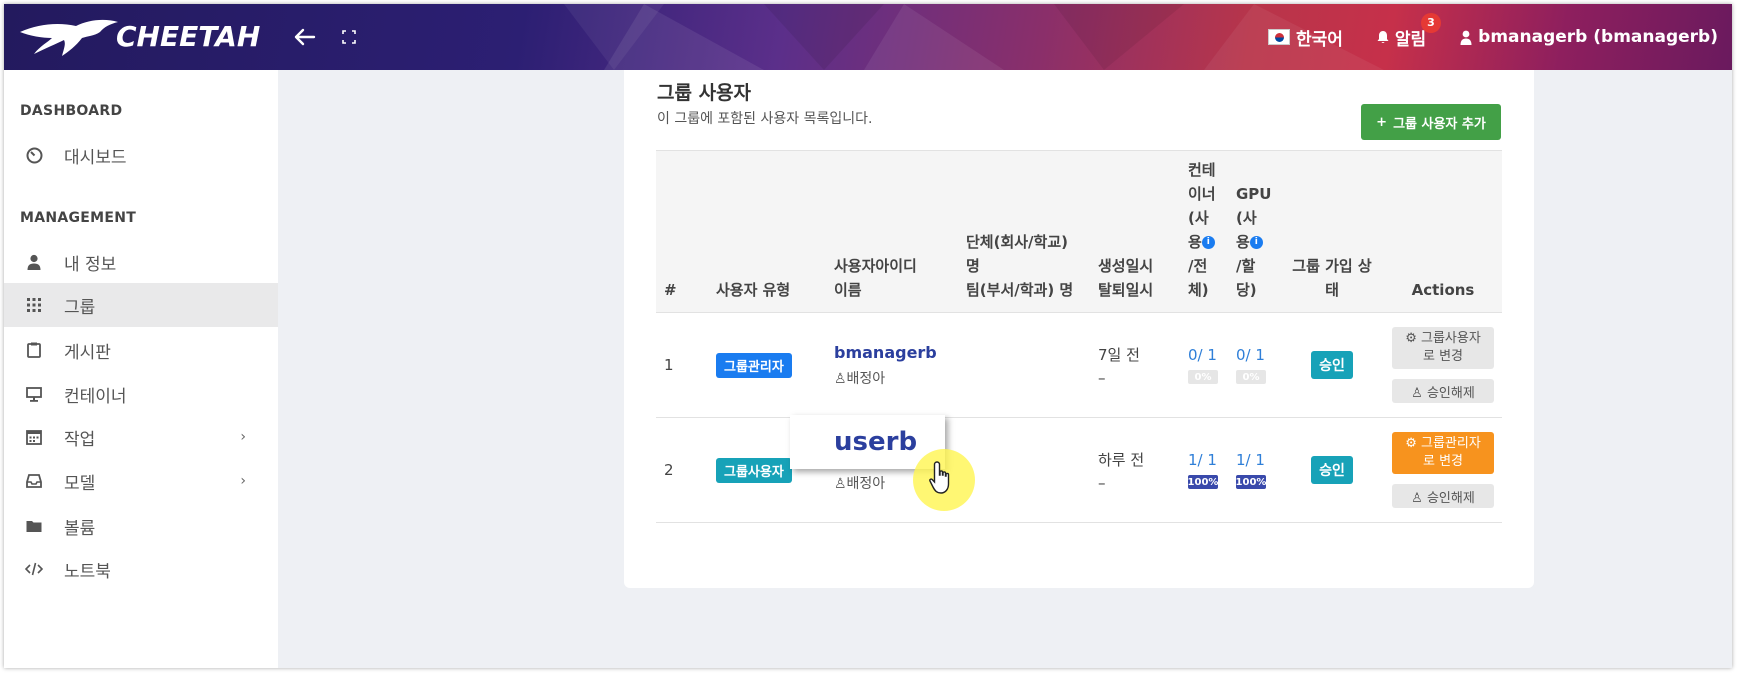  I want to click on col-header-actions: Actions, so click(1443, 231).